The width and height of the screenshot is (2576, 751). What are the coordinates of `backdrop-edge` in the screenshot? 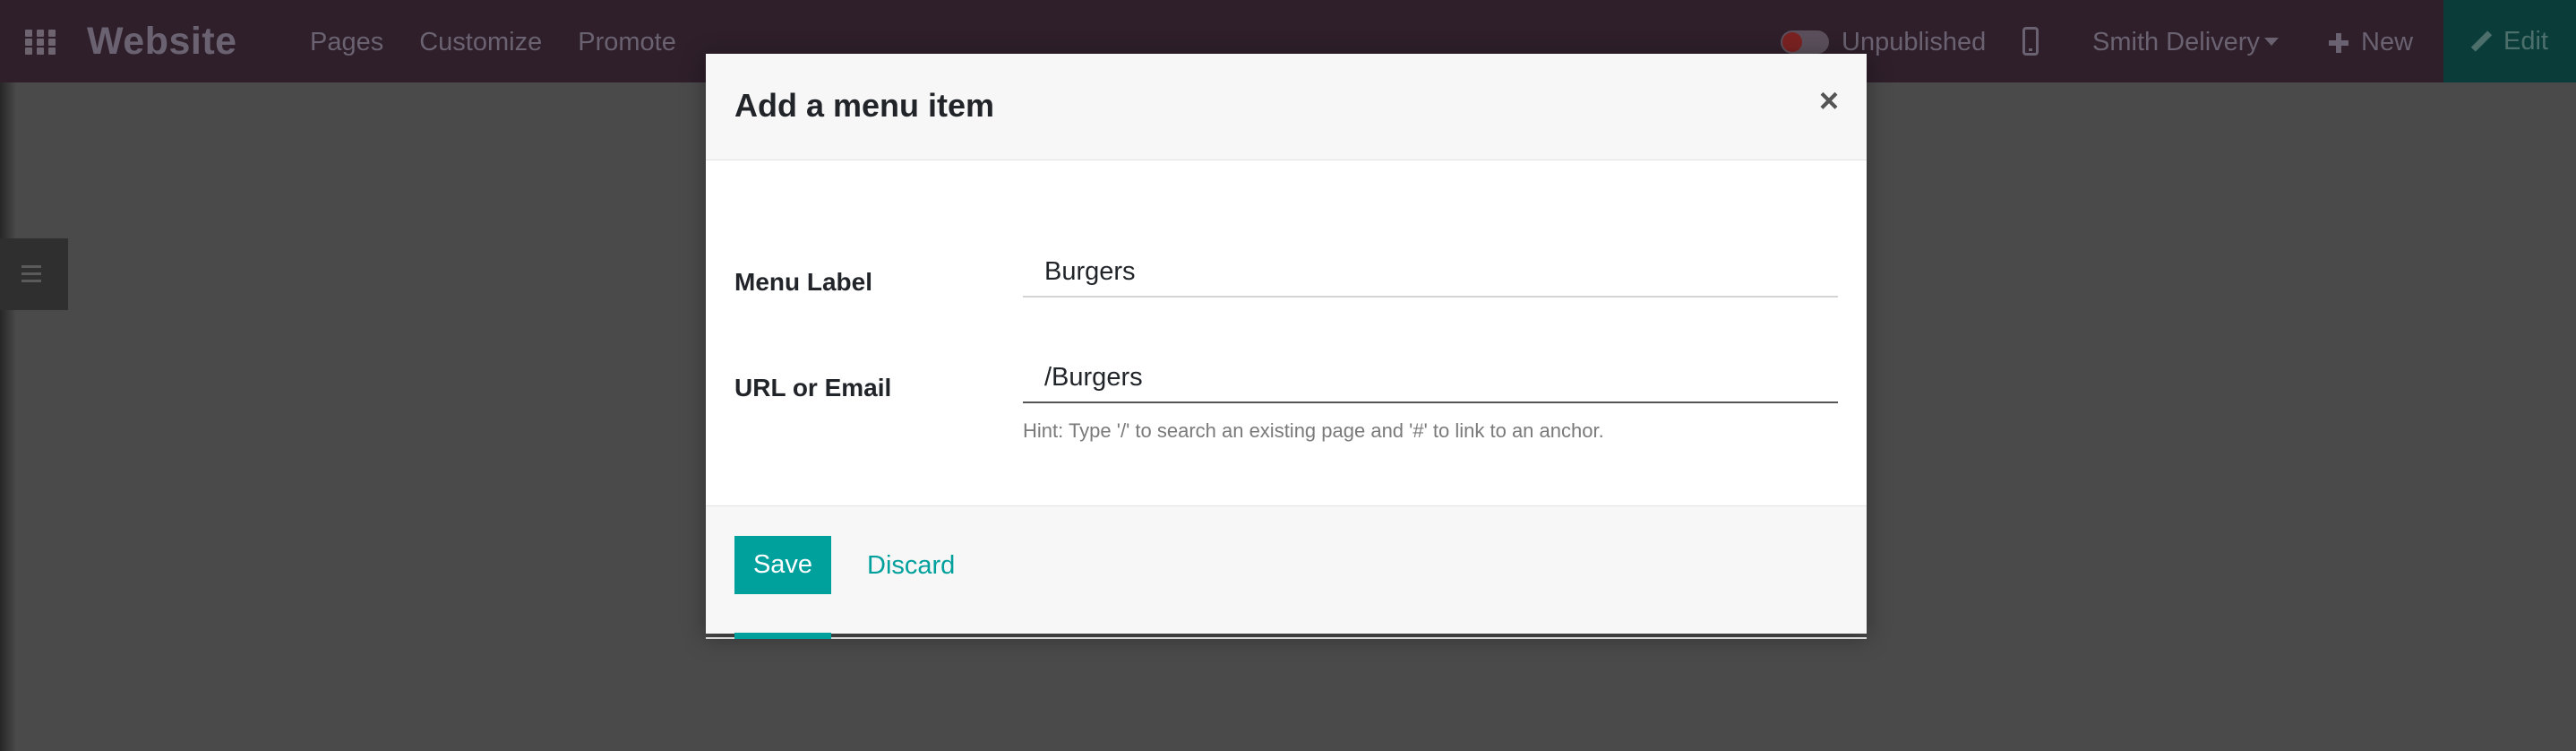 It's located at (8, 417).